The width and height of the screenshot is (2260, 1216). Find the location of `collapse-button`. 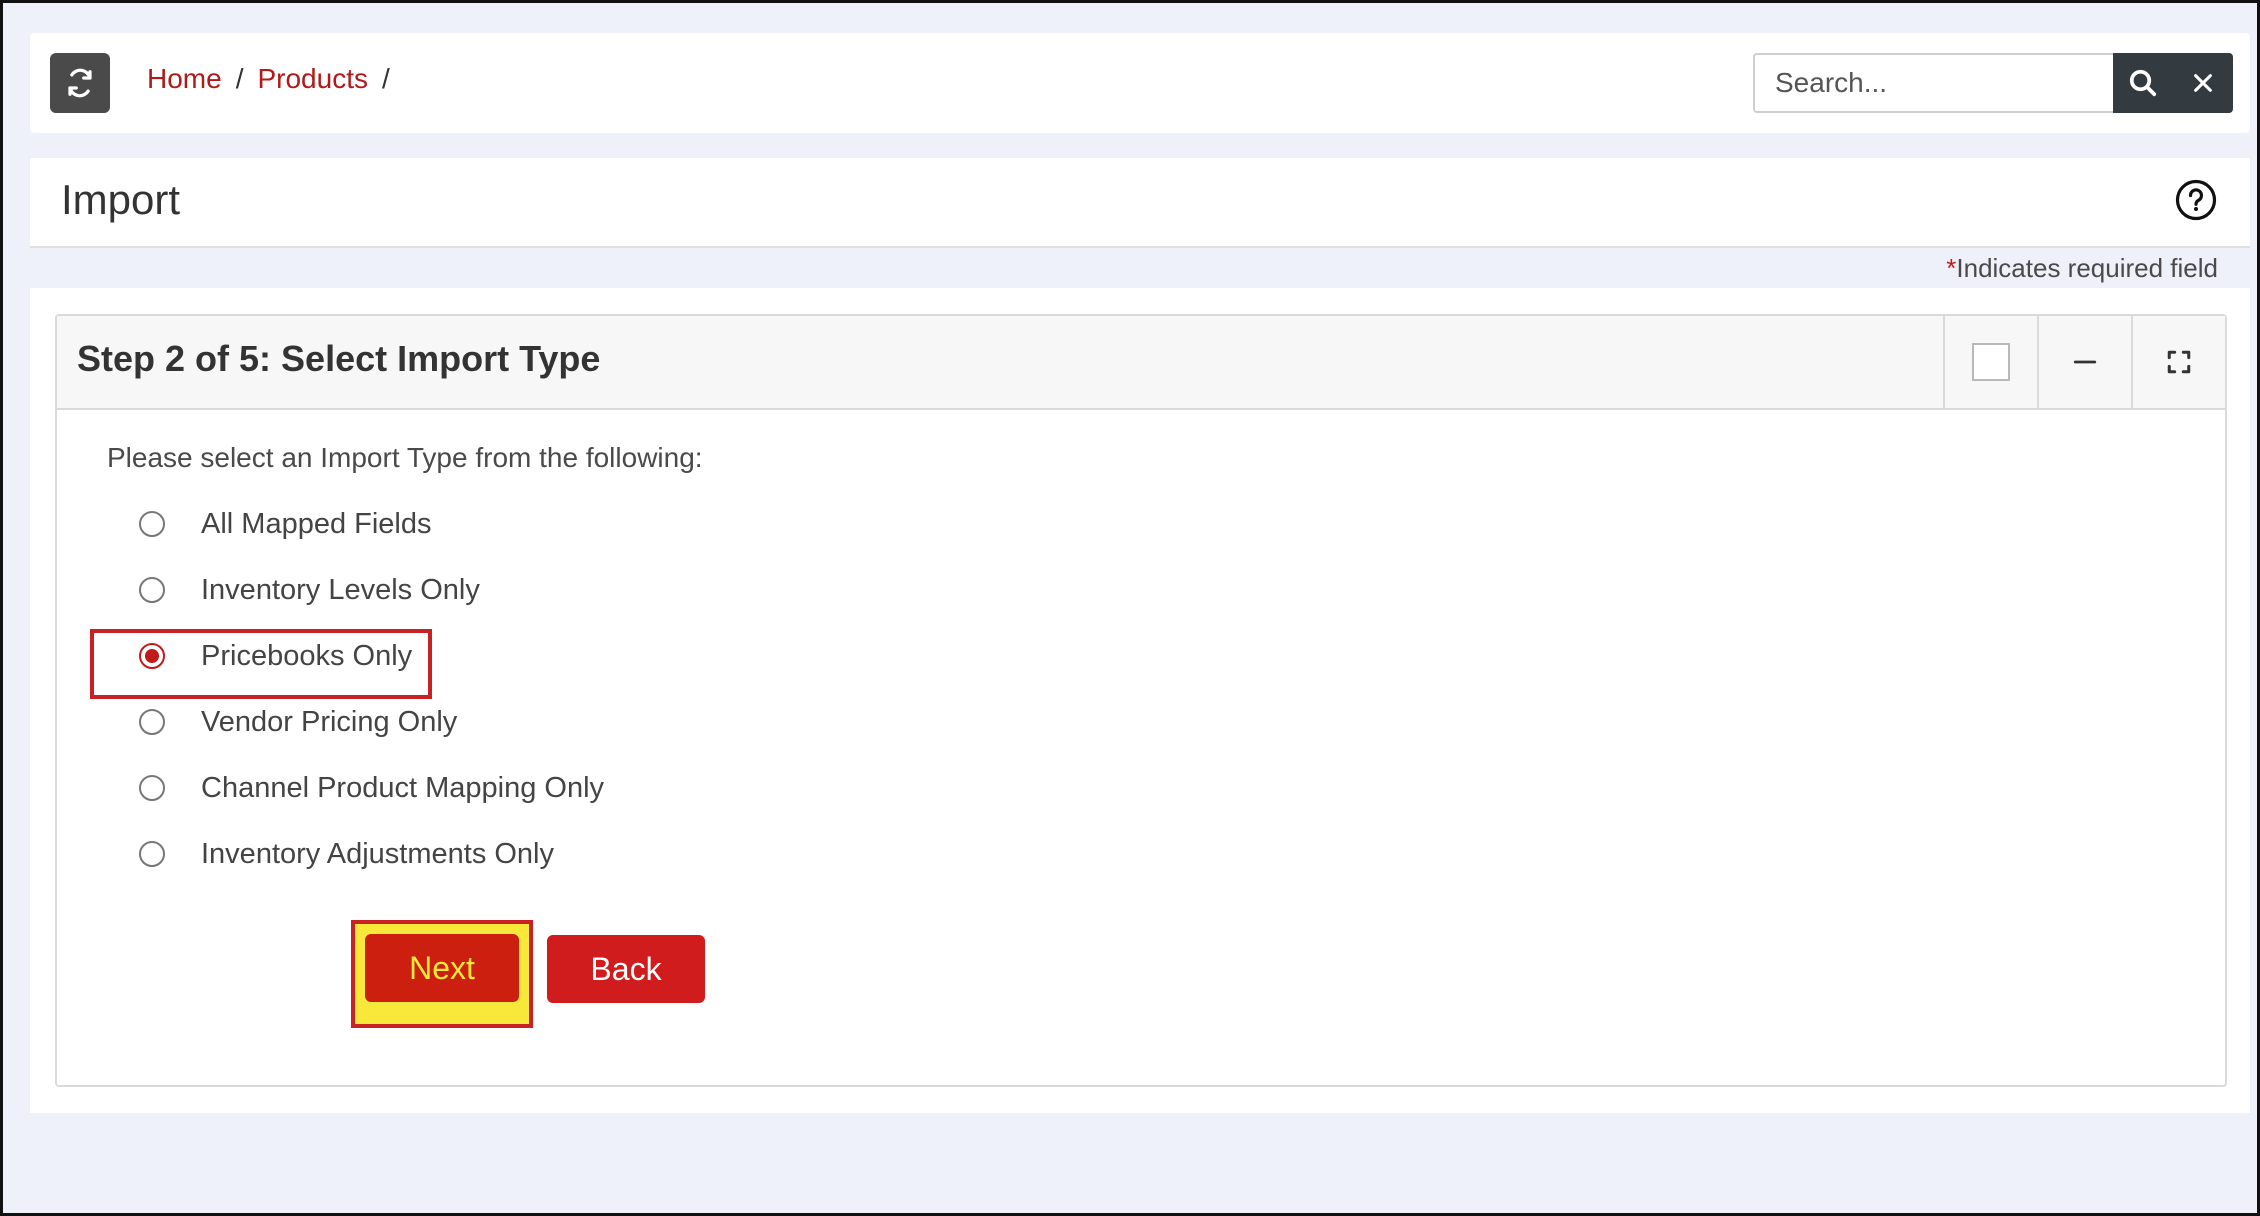

collapse-button is located at coordinates (2084, 362).